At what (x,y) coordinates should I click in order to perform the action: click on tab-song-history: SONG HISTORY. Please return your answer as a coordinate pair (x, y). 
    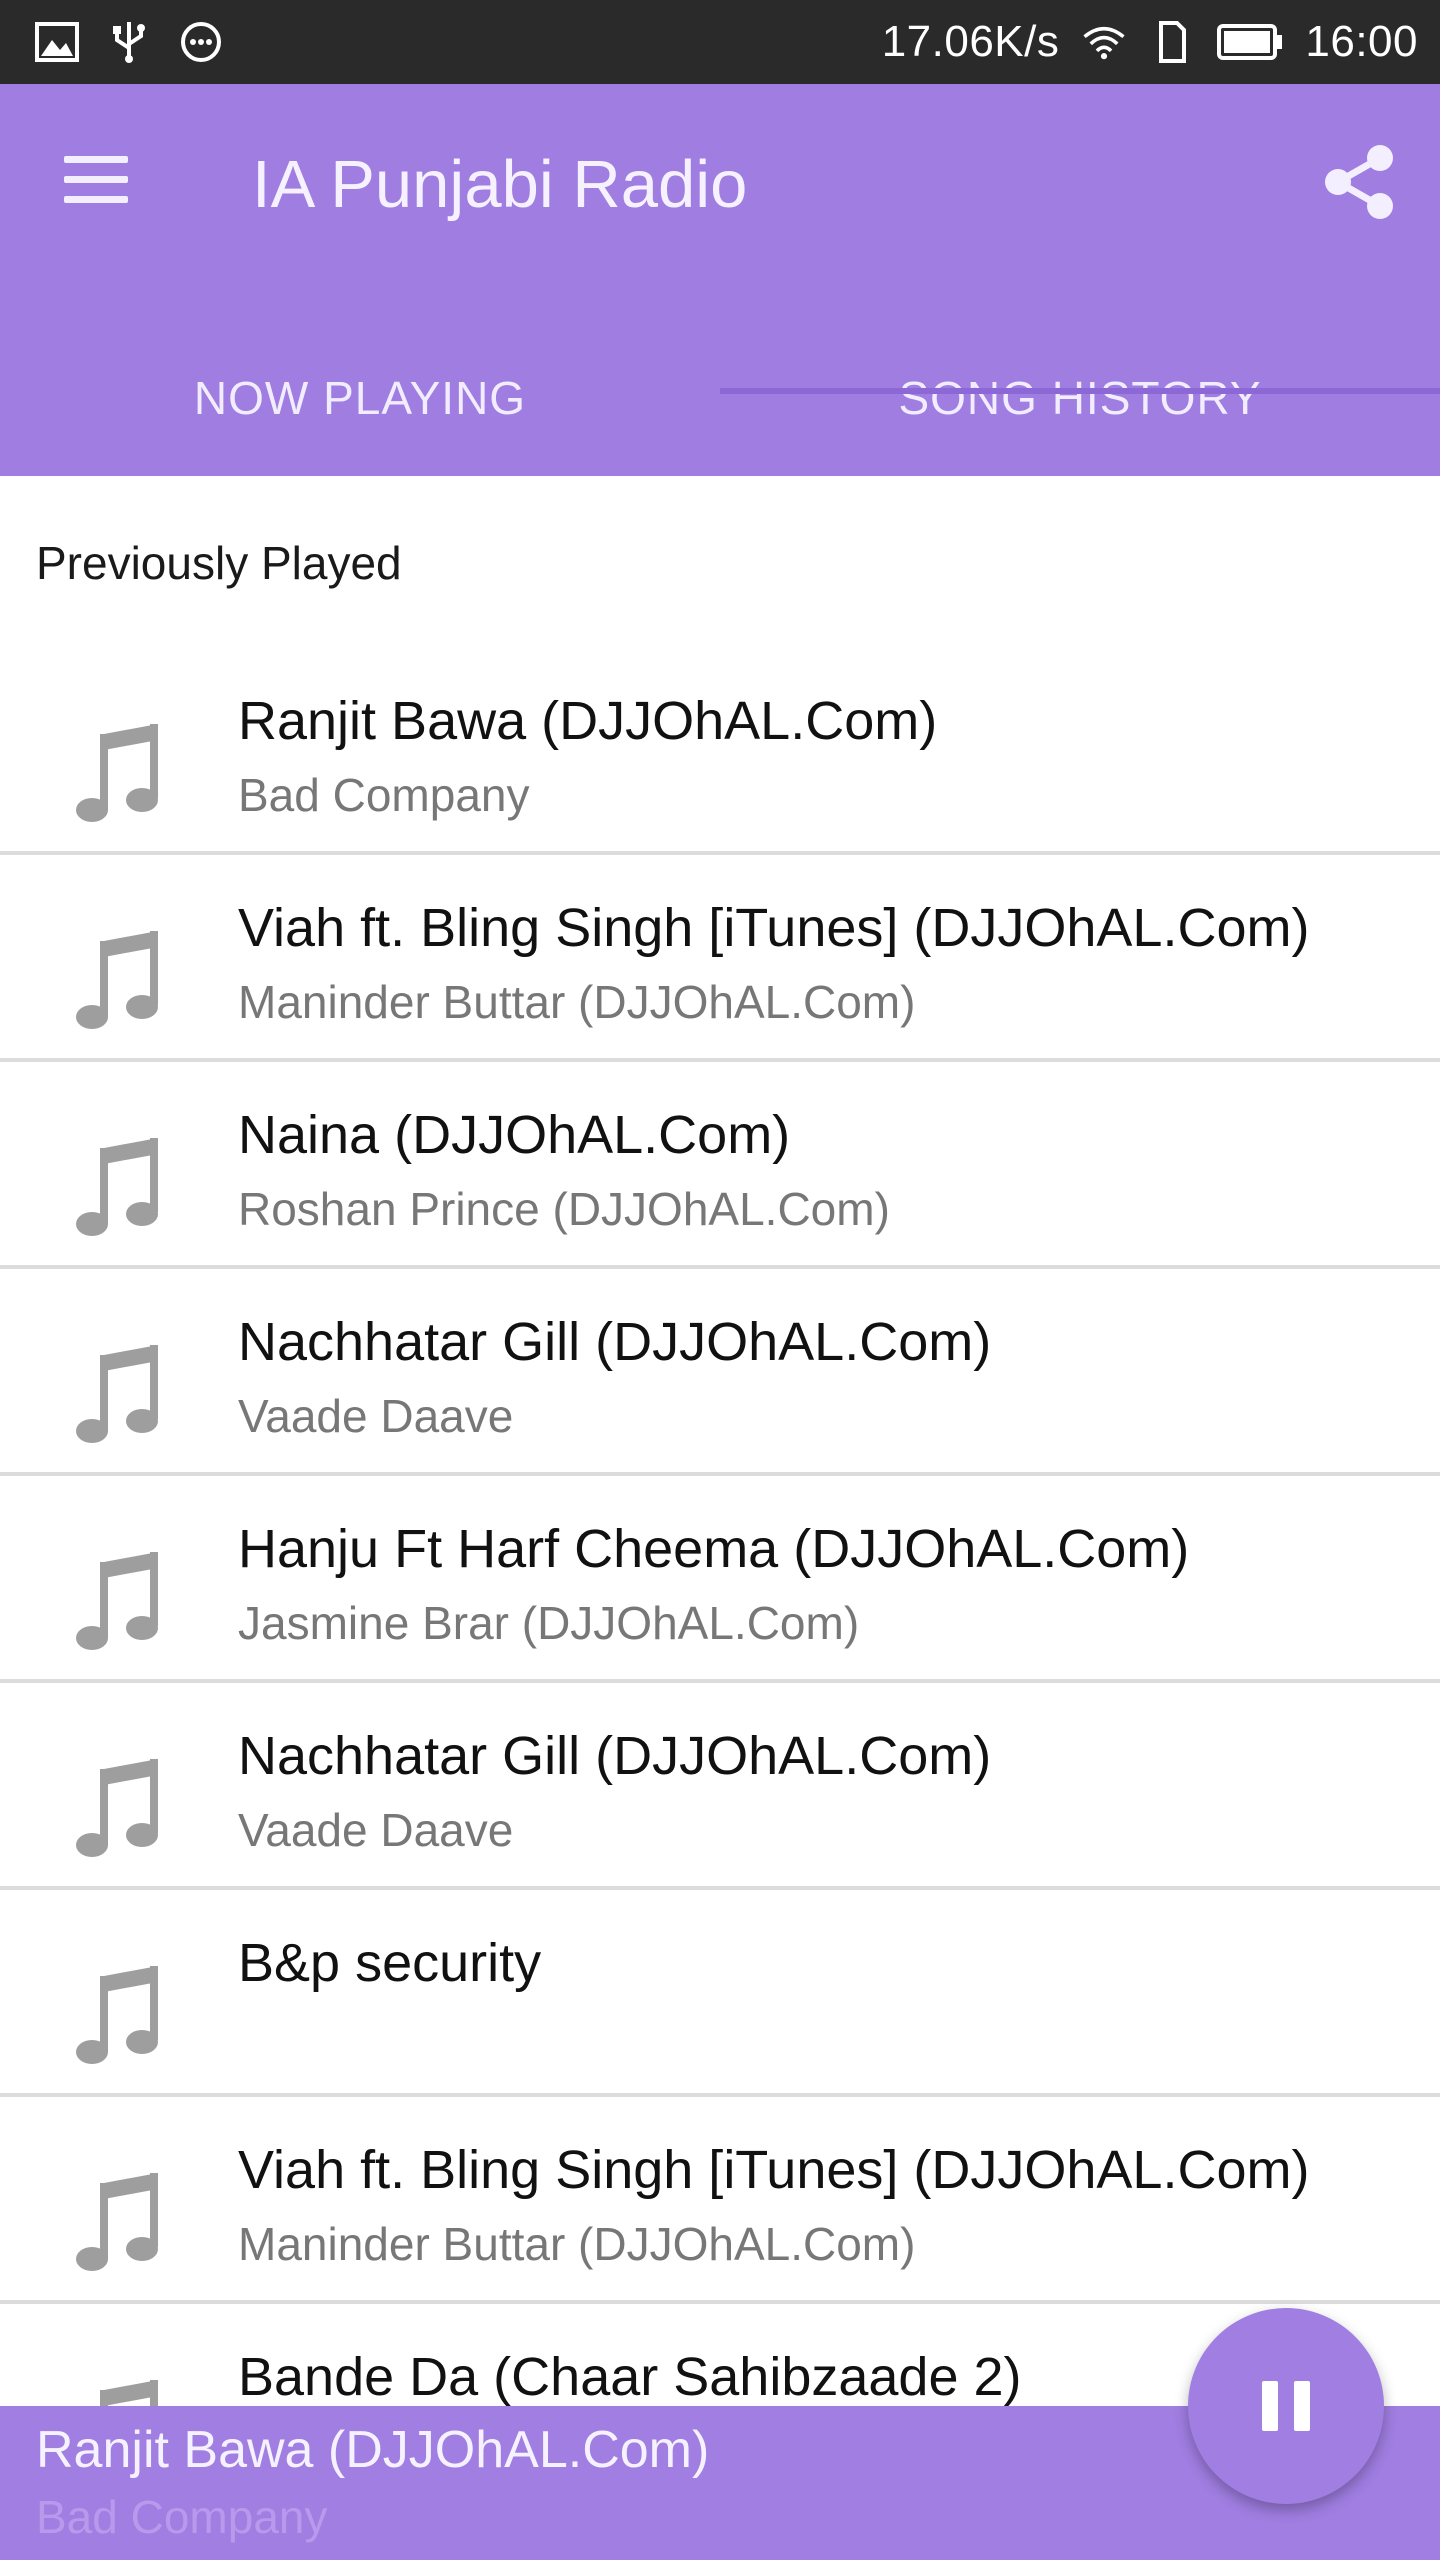
    Looking at the image, I should click on (1080, 398).